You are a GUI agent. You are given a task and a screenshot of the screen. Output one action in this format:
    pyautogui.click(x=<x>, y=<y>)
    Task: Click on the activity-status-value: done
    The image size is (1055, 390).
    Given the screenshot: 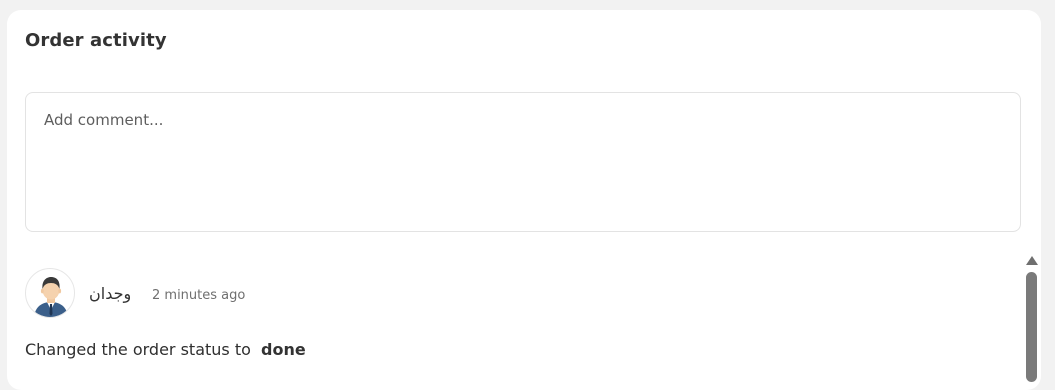 What is the action you would take?
    pyautogui.click(x=283, y=349)
    